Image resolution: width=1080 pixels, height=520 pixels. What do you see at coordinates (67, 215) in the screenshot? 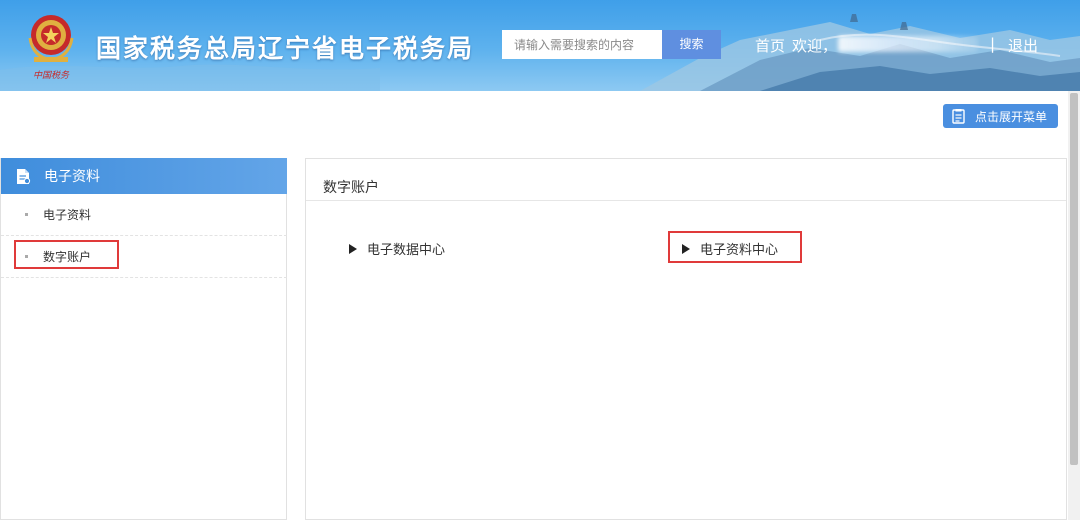
I see `sidebar-item-label: 电子资料` at bounding box center [67, 215].